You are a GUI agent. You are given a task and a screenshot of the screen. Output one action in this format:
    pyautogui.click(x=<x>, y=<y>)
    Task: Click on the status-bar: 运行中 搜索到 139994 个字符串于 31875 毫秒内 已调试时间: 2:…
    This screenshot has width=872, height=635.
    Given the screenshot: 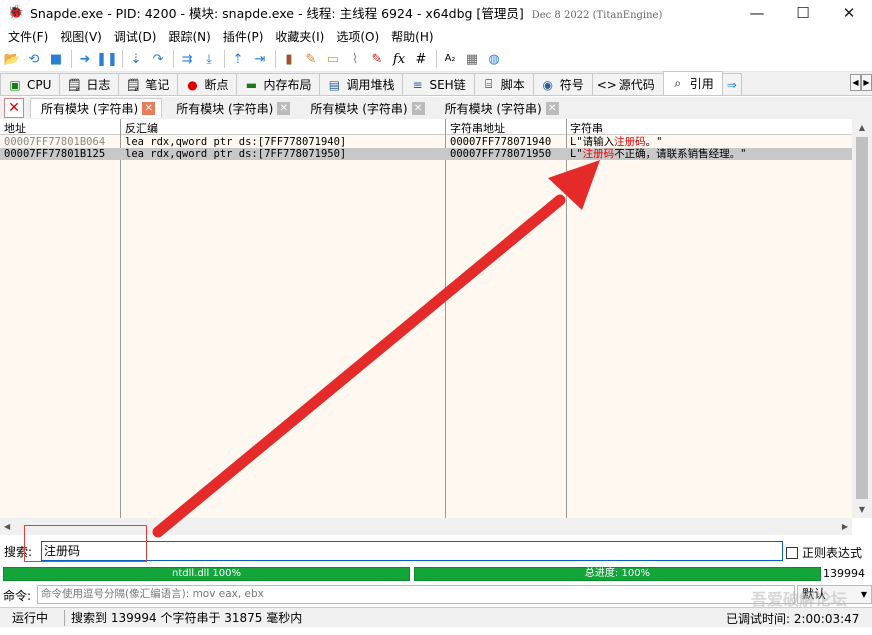 What is the action you would take?
    pyautogui.click(x=436, y=617)
    